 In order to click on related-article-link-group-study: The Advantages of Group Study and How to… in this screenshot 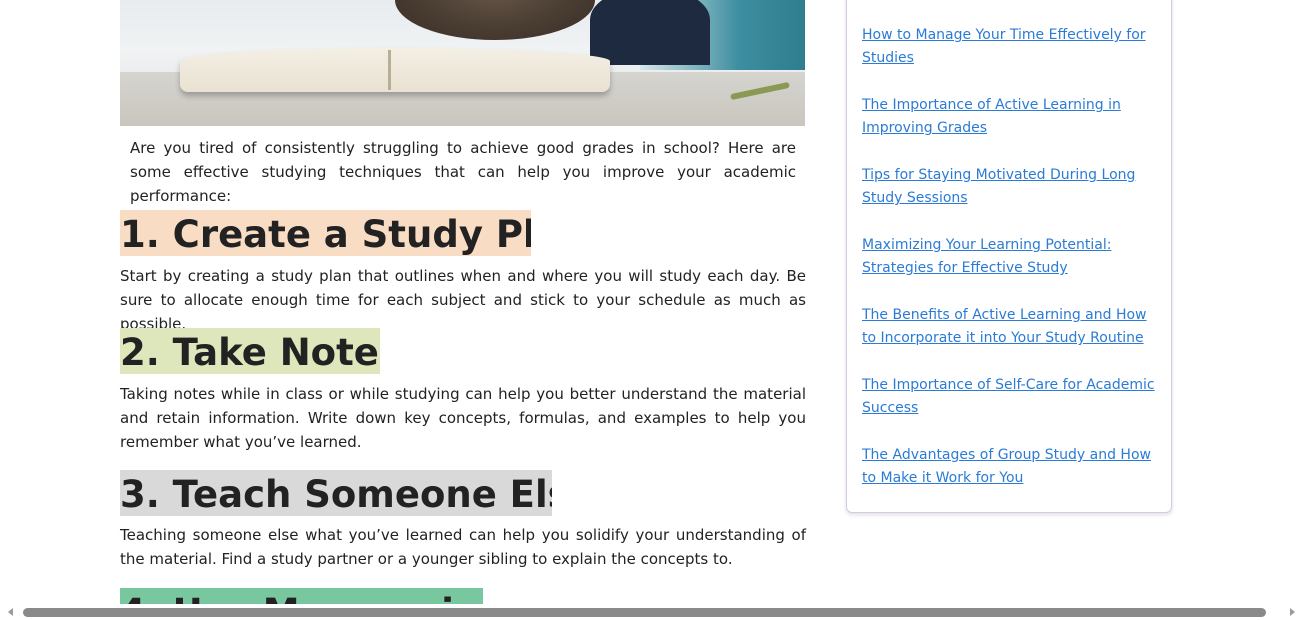, I will do `click(1012, 467)`.